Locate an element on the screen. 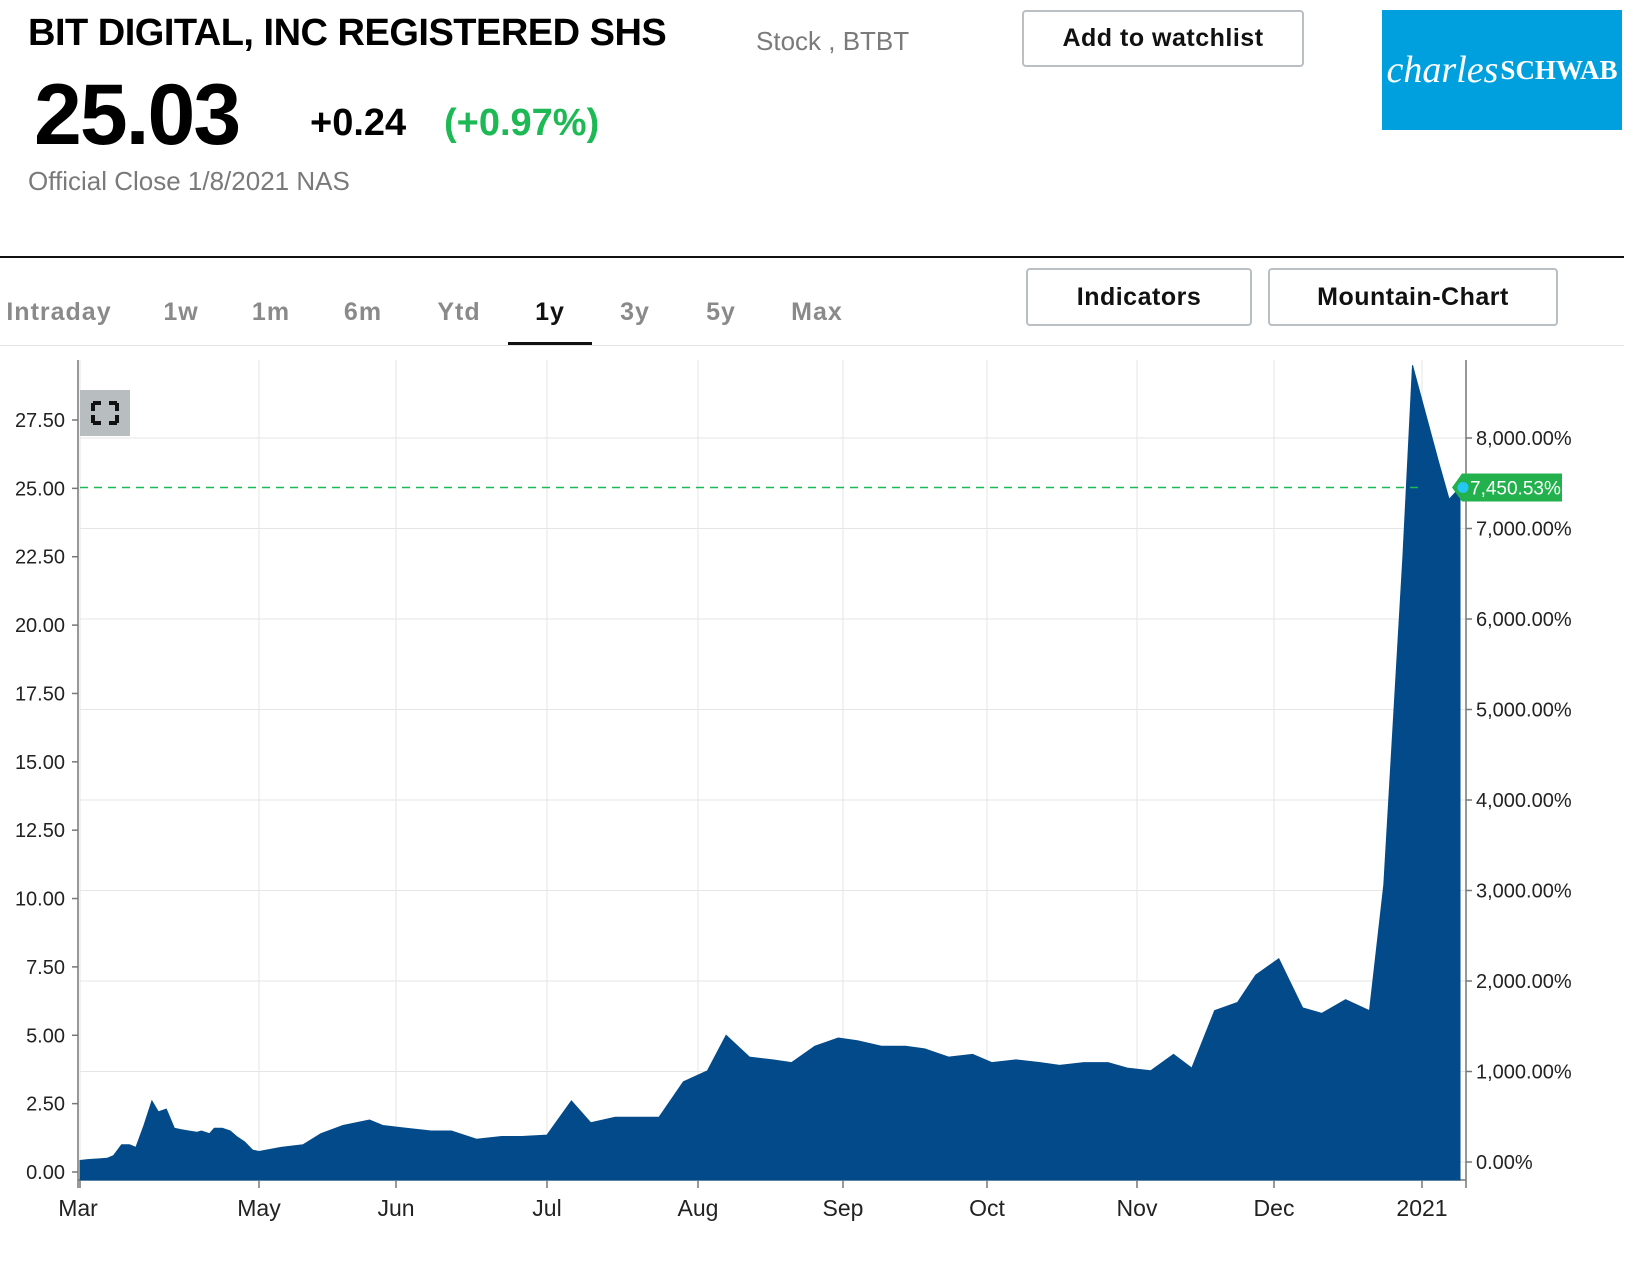 The width and height of the screenshot is (1628, 1278). y-tick-label: 0.00 is located at coordinates (45, 1173).